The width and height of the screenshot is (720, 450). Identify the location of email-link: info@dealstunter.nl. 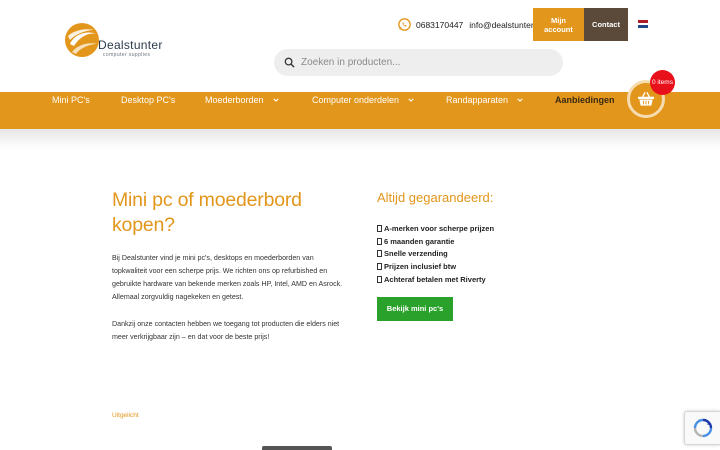
(505, 25).